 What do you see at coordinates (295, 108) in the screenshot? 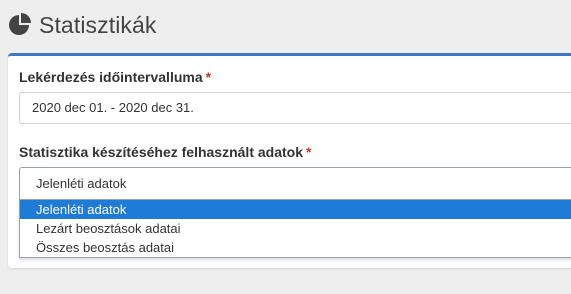
I see `date-range-input: 2020 dec 01. - 2020 dec 31.` at bounding box center [295, 108].